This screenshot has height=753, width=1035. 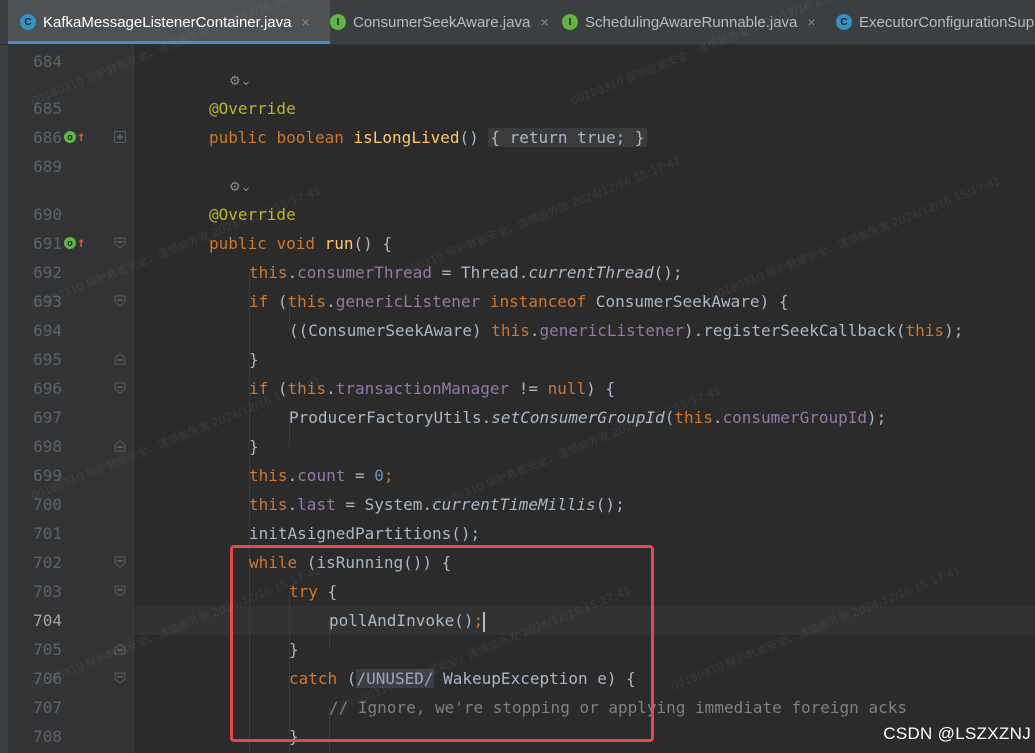 What do you see at coordinates (957, 733) in the screenshot?
I see `csdn-credit-label: CSDN @LSZXZNJ` at bounding box center [957, 733].